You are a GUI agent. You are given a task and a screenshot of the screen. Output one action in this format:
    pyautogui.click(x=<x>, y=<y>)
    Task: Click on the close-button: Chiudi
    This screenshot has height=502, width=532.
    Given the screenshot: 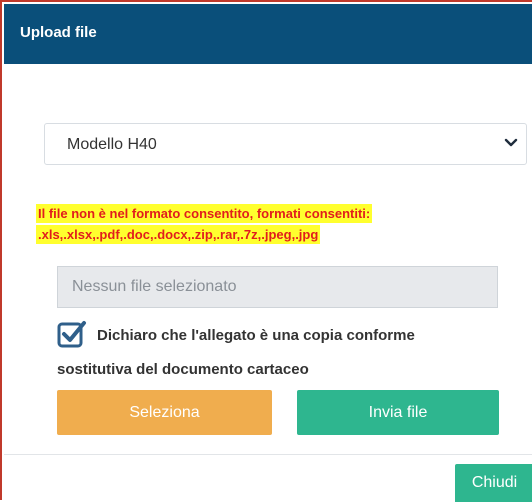 What is the action you would take?
    pyautogui.click(x=493, y=483)
    